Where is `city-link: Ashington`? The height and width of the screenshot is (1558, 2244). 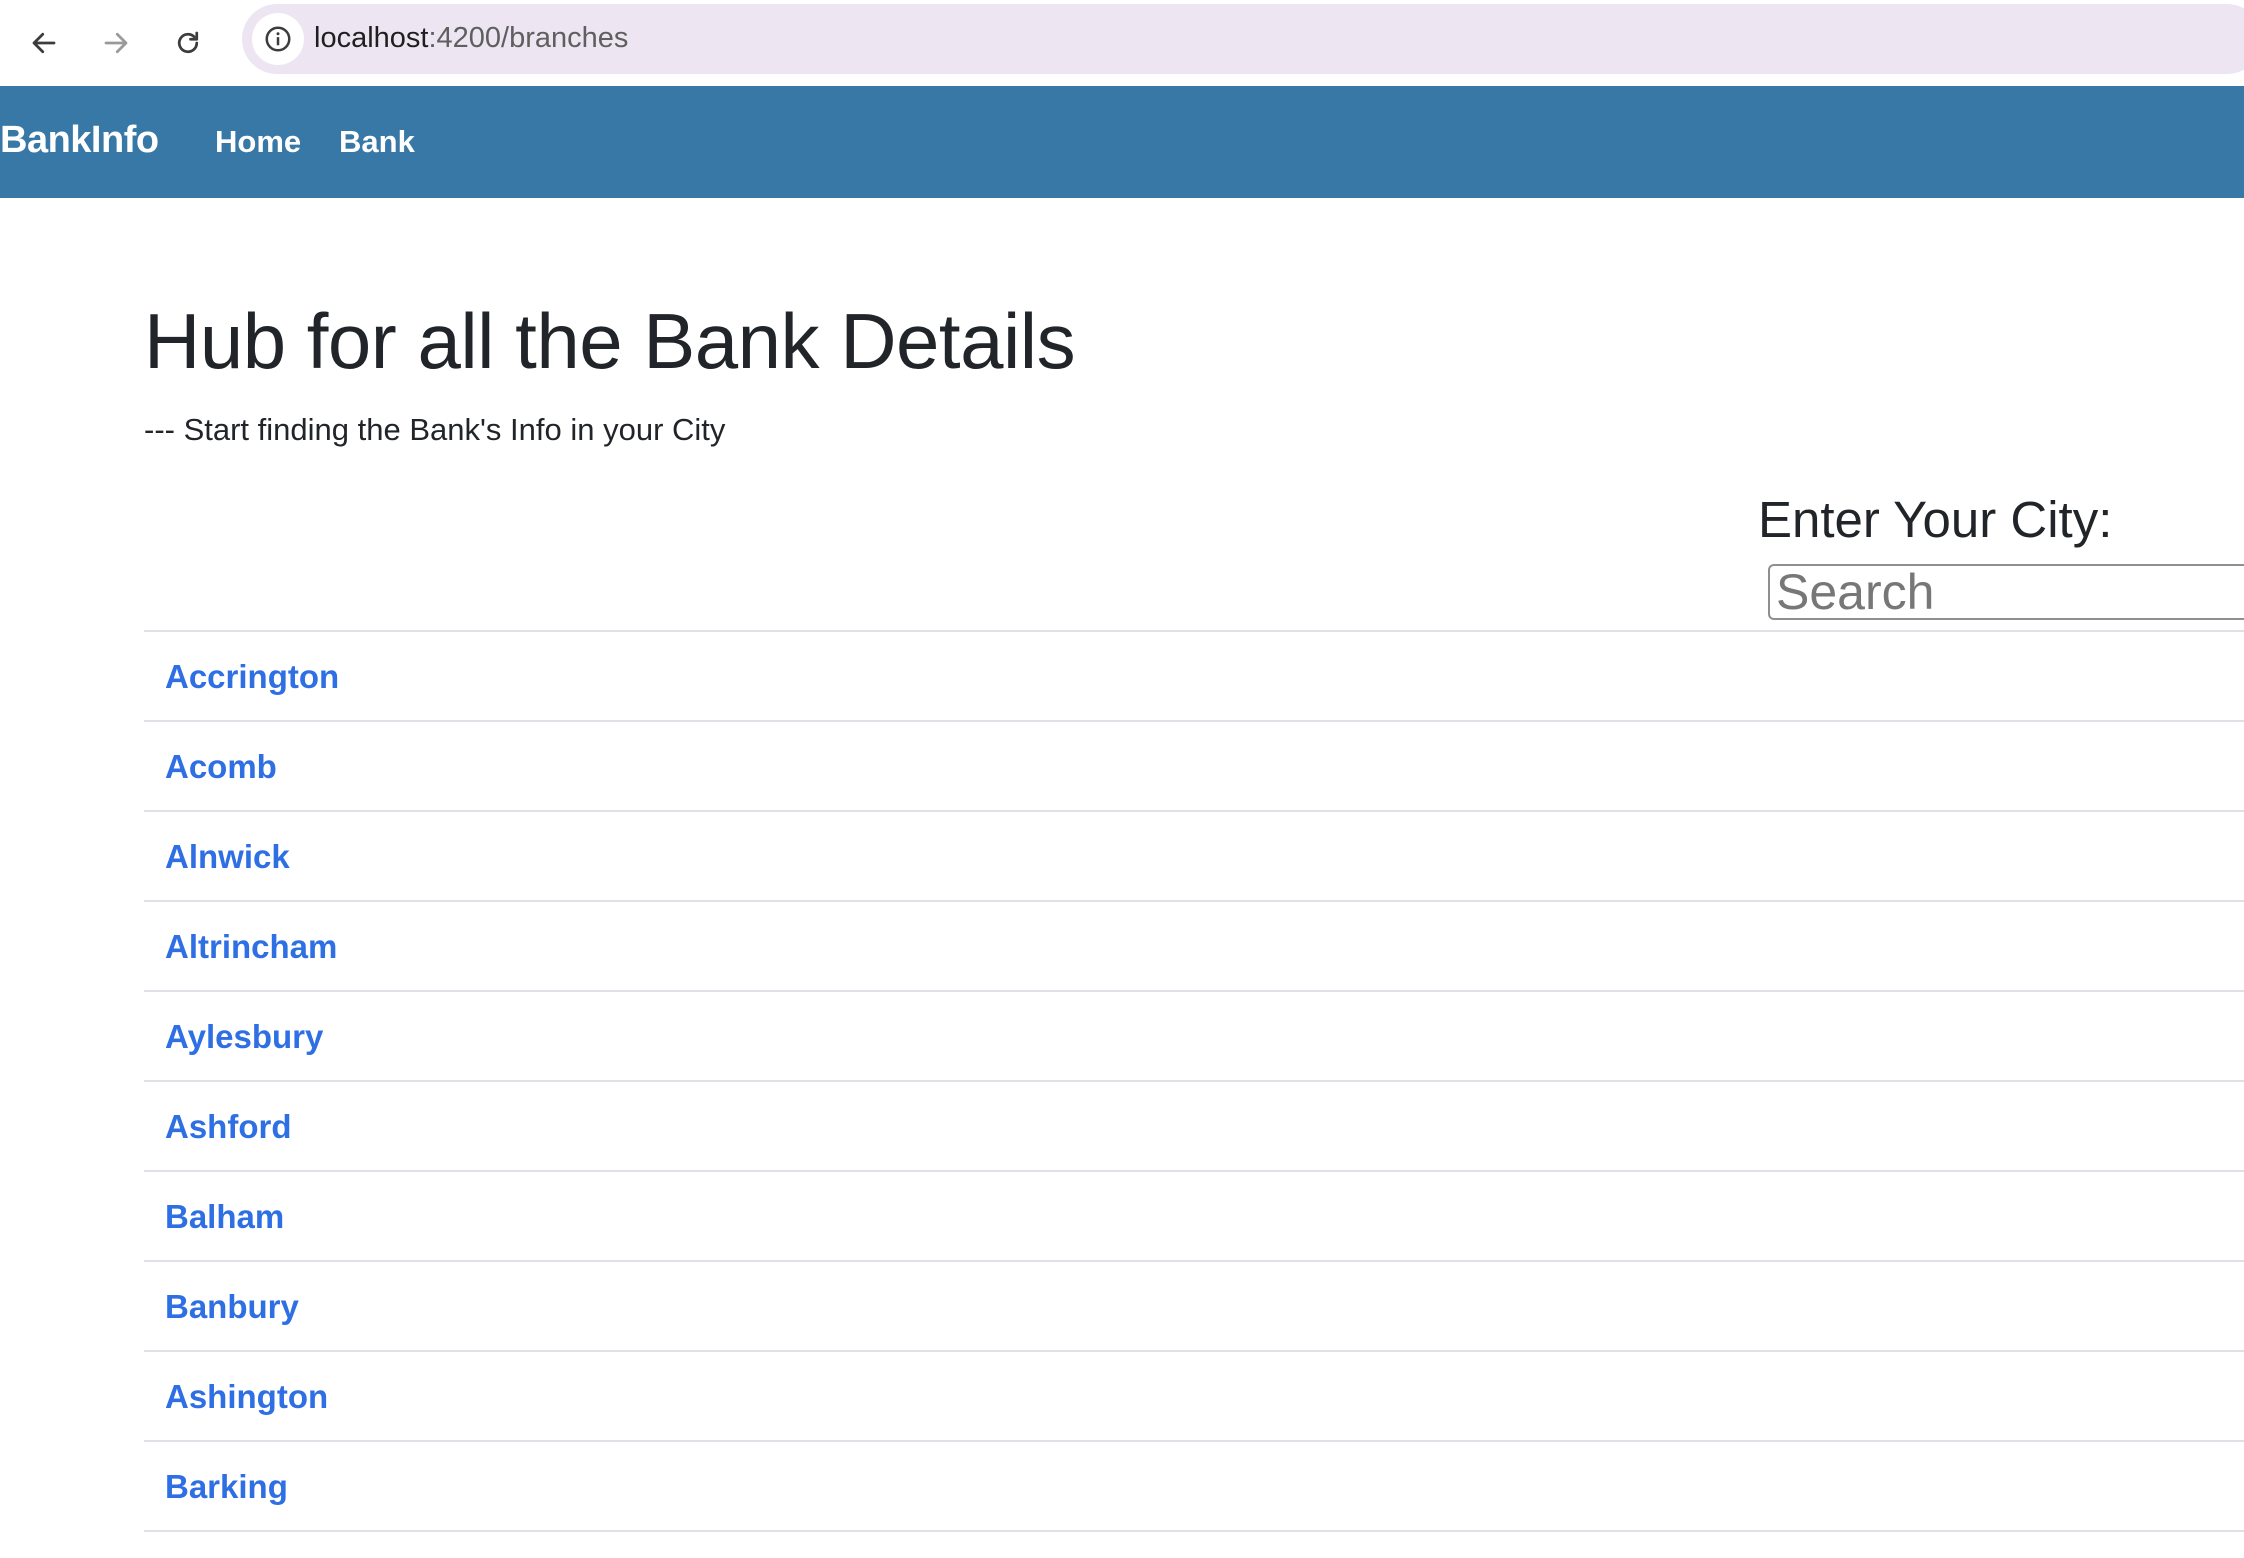
city-link: Ashington is located at coordinates (246, 1397).